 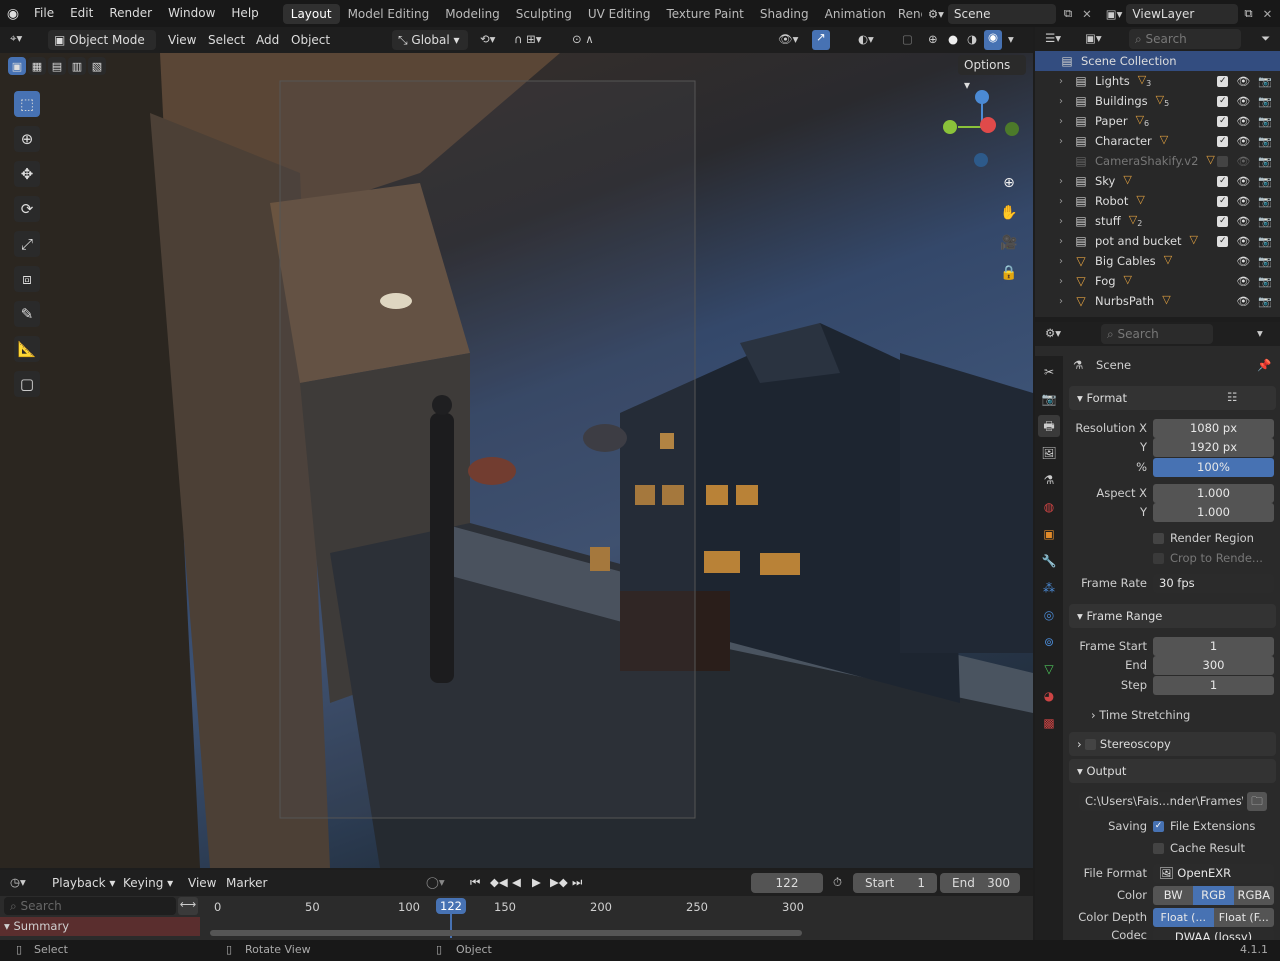 What do you see at coordinates (27, 349) in the screenshot?
I see `measure-tool-icon: 📐` at bounding box center [27, 349].